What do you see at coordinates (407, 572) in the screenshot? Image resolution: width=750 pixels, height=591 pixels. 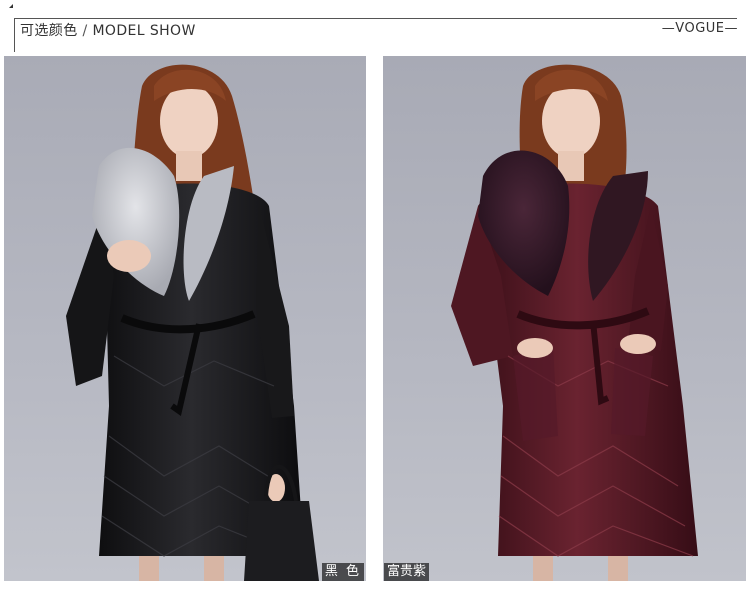 I see `color-label-purple: 富贵紫` at bounding box center [407, 572].